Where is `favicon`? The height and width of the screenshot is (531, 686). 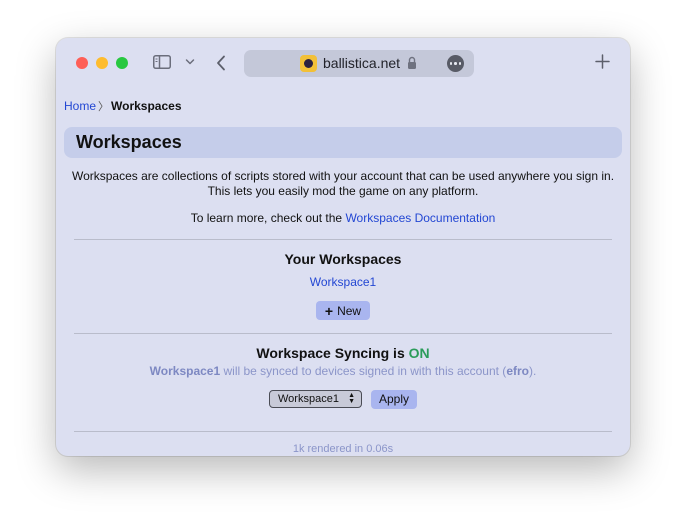
favicon is located at coordinates (308, 63).